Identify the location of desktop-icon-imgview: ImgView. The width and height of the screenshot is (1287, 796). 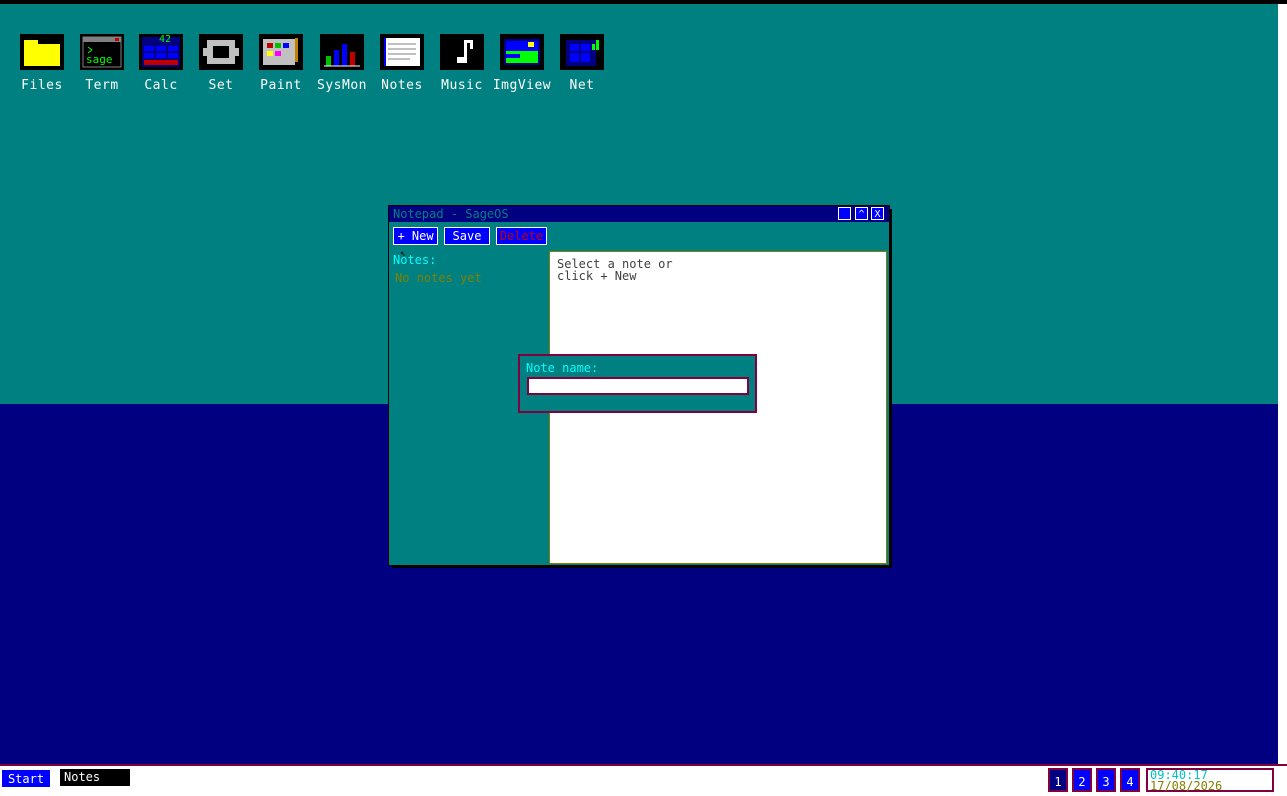
(522, 63).